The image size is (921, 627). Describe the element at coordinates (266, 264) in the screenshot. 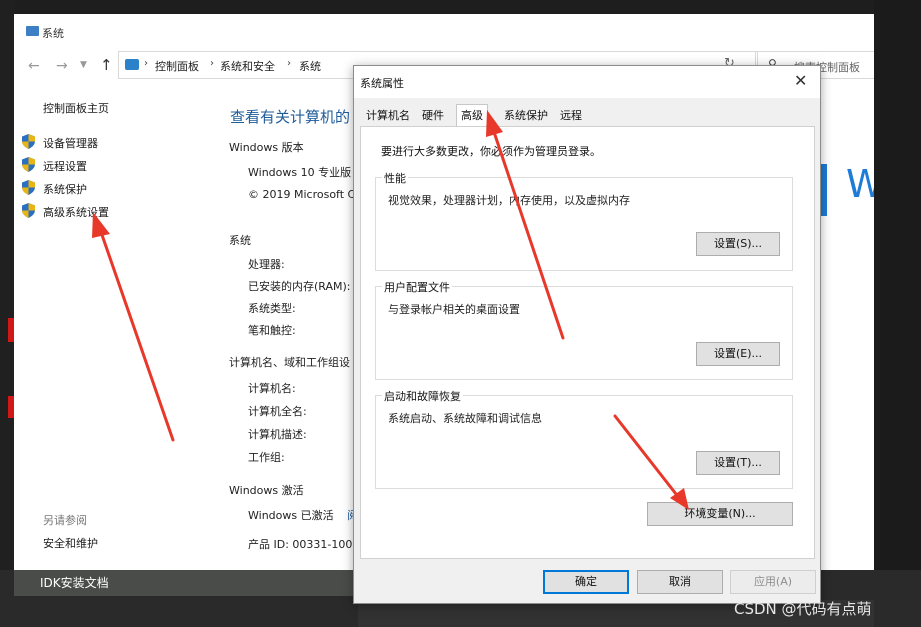

I see `processor-label: 处理器:` at that location.